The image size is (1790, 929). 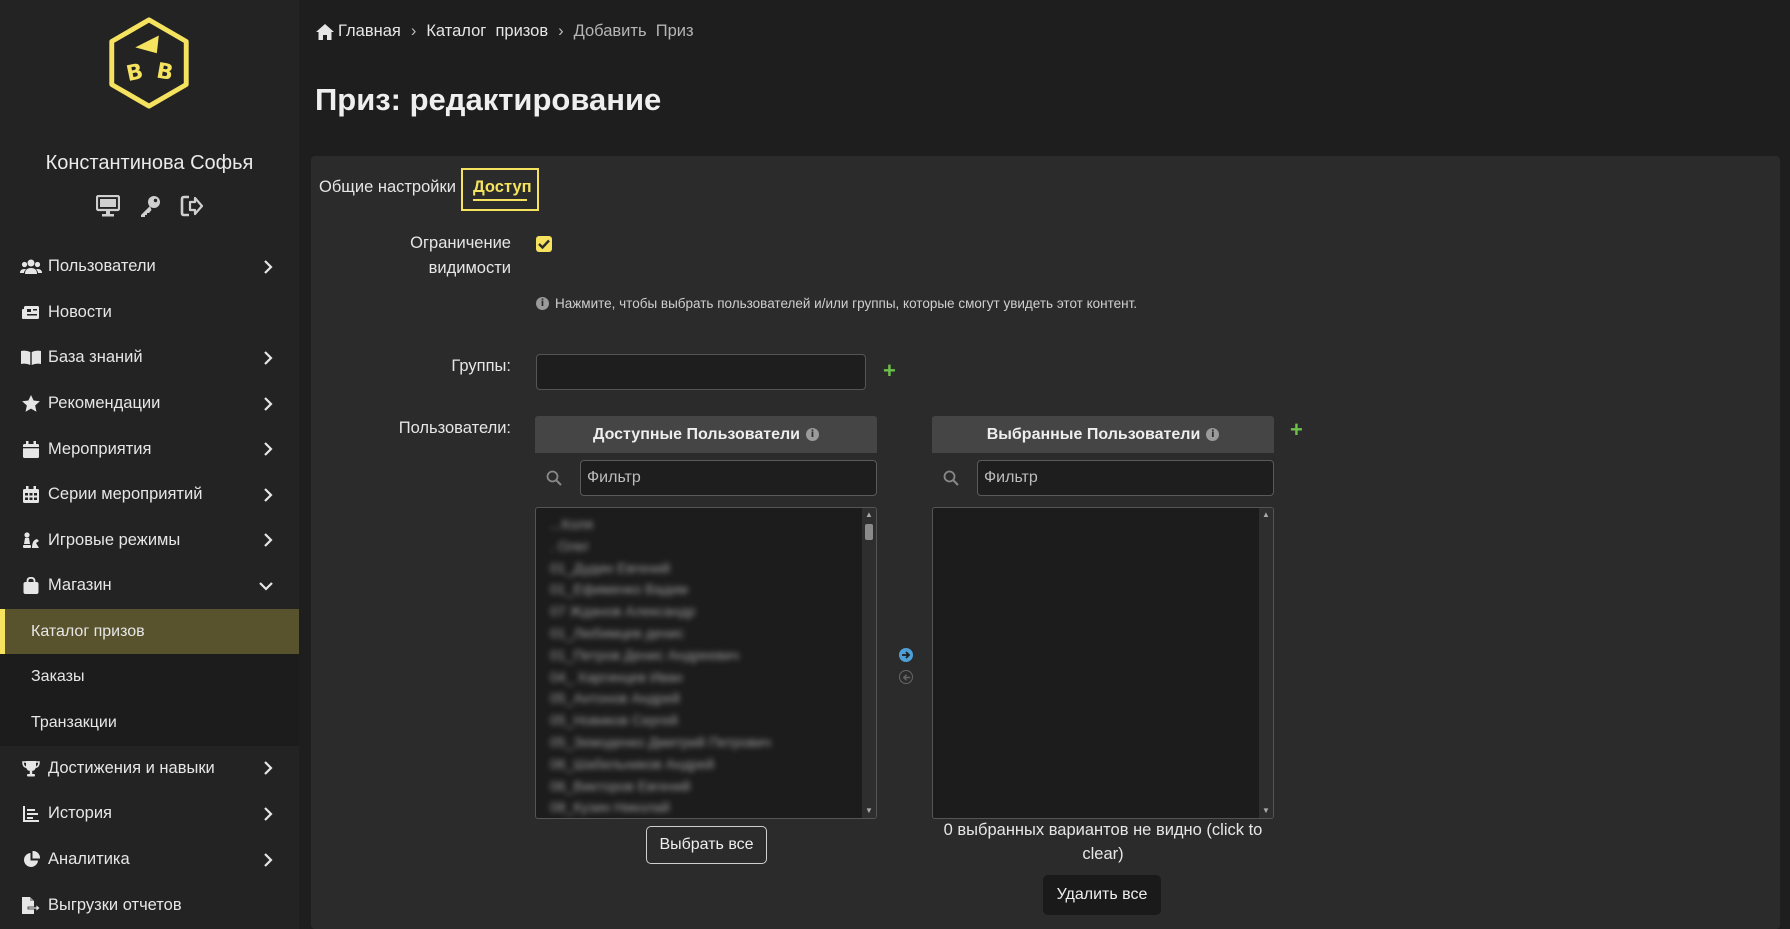 I want to click on shopping-bag-icon, so click(x=31, y=586).